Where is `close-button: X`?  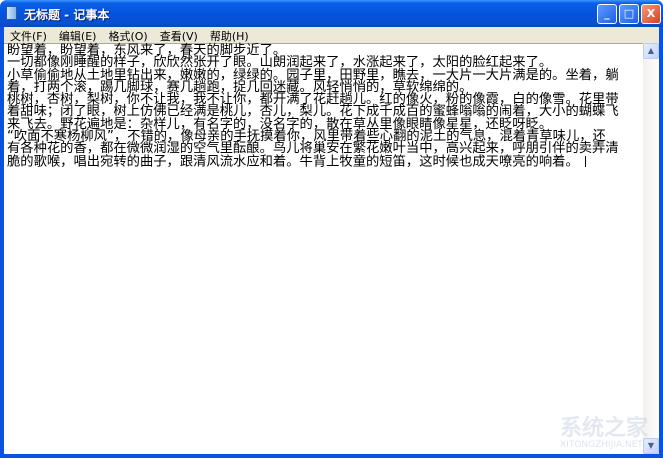
close-button: X is located at coordinates (651, 14).